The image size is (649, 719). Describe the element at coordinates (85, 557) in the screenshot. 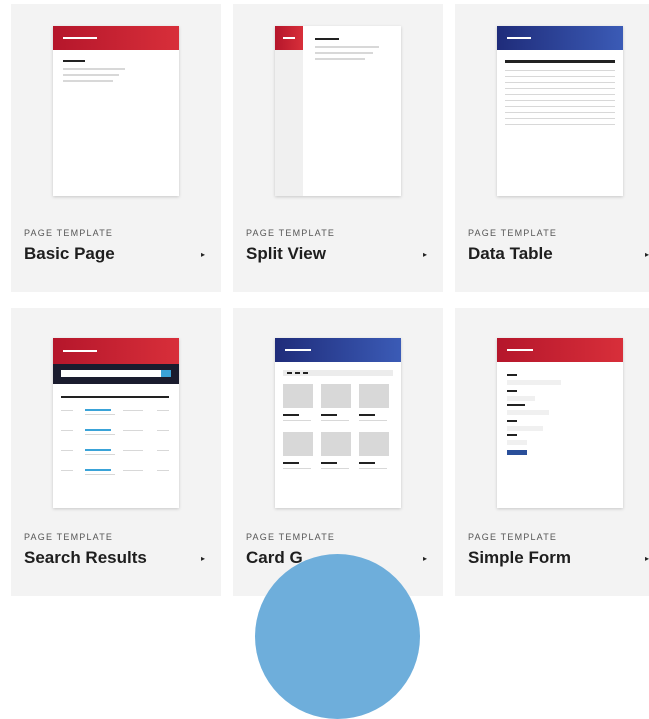

I see `card-title: Search Results` at that location.